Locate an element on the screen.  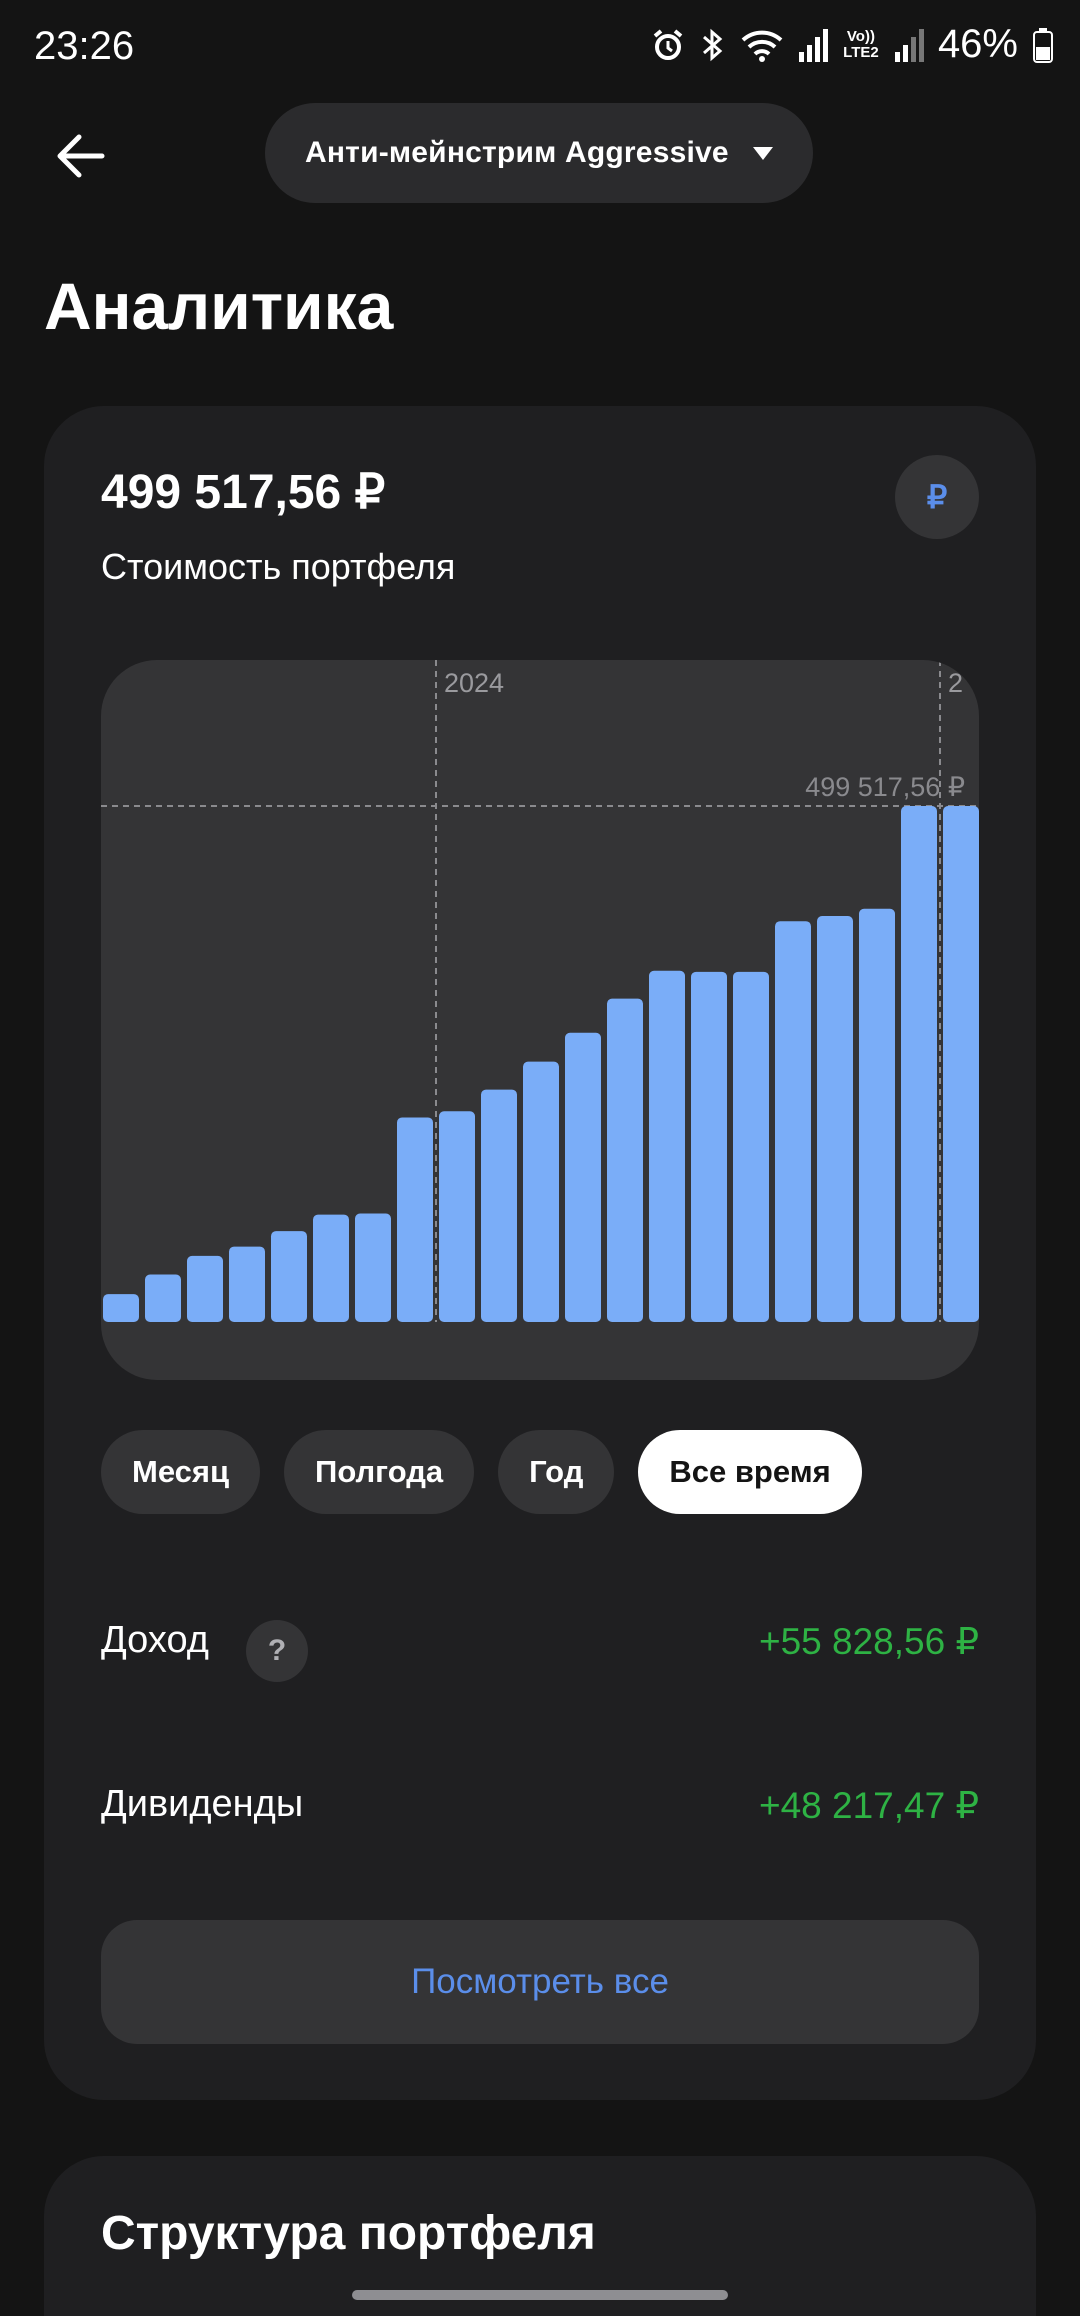
dividends-value: +48 217,47 ₽ is located at coordinates (868, 1805).